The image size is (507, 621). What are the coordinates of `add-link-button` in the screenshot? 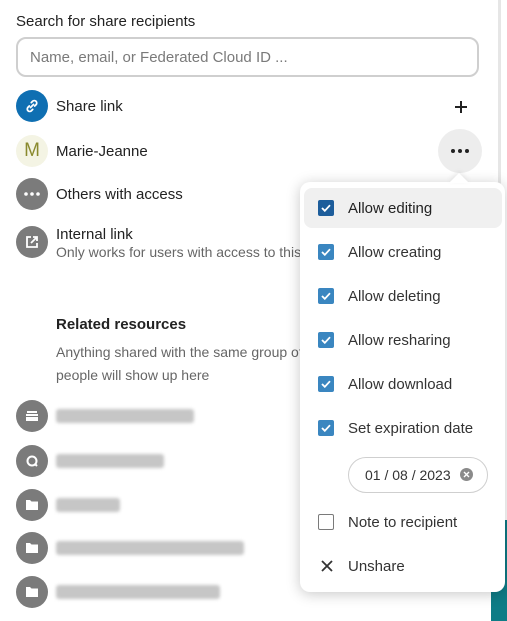 It's located at (461, 107).